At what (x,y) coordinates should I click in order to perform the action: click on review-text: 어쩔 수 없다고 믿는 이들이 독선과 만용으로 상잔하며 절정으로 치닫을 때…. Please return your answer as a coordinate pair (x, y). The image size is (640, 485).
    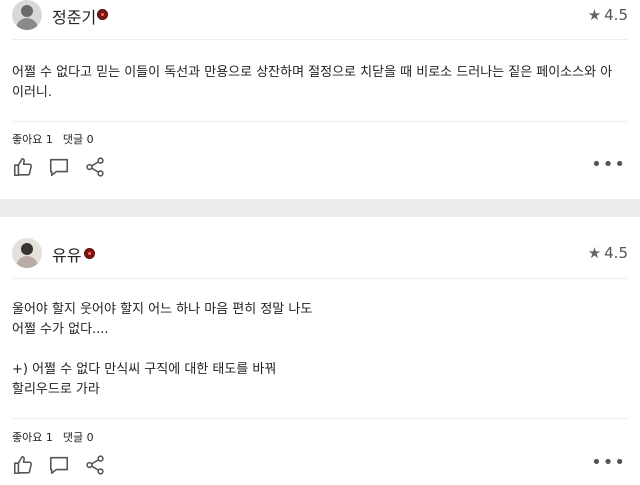
    Looking at the image, I should click on (319, 83).